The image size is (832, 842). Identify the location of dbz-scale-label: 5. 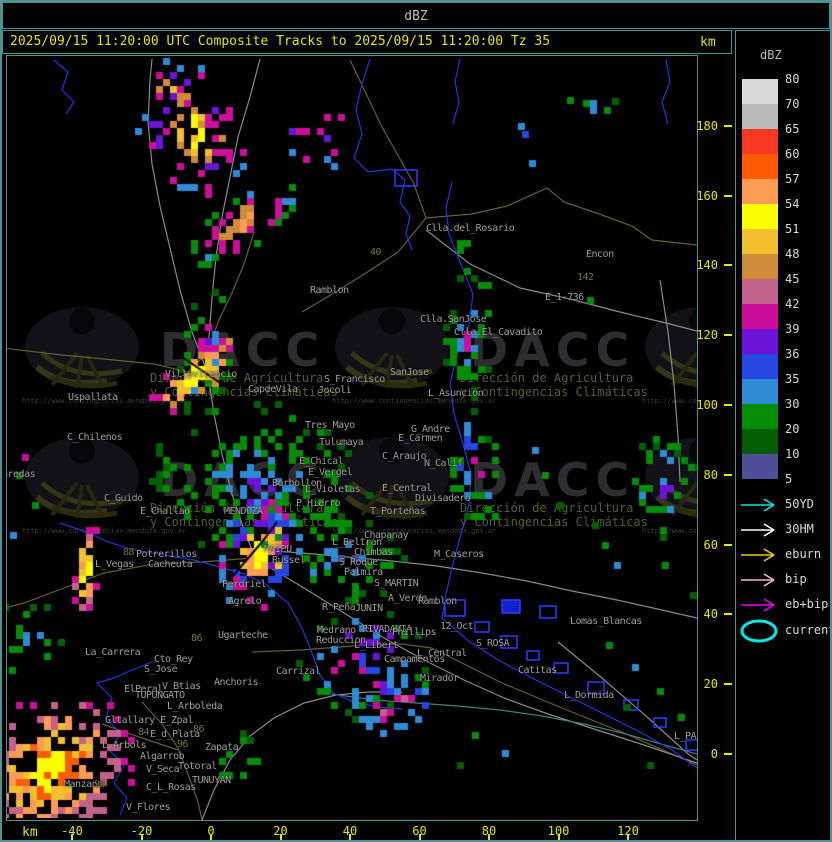
(789, 479).